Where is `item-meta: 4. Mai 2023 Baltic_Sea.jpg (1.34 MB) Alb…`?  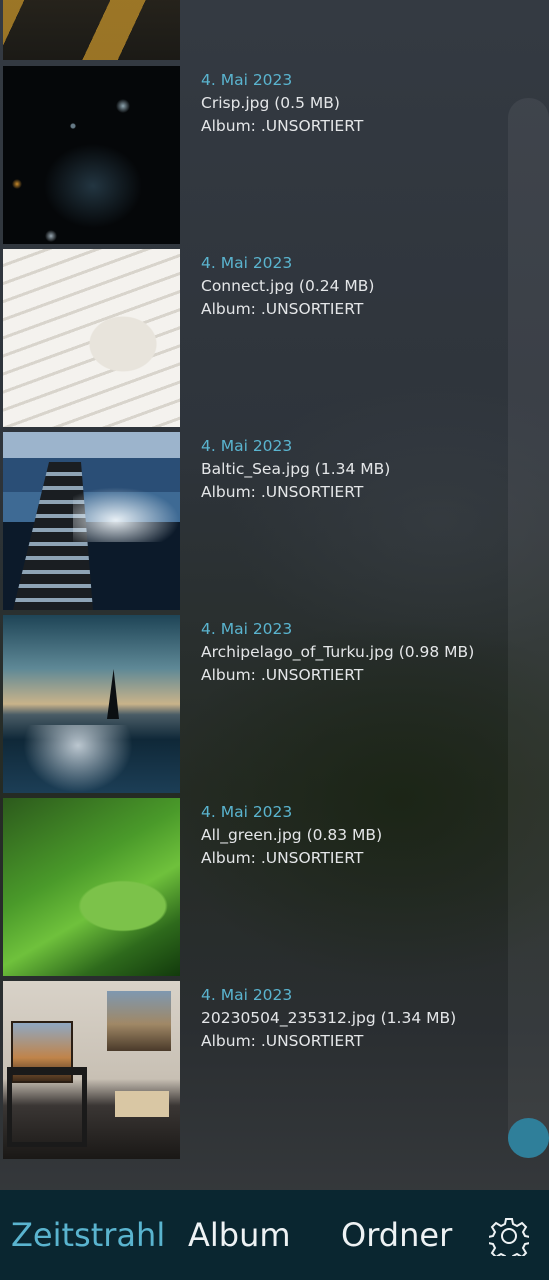 item-meta: 4. Mai 2023 Baltic_Sea.jpg (1.34 MB) Alb… is located at coordinates (295, 469).